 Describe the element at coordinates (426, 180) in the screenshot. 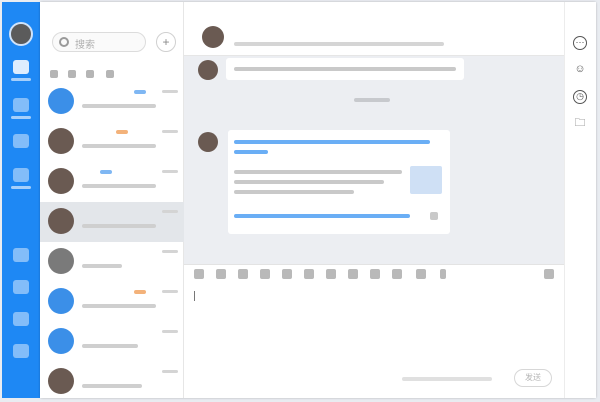

I see `card-thumbnail` at that location.